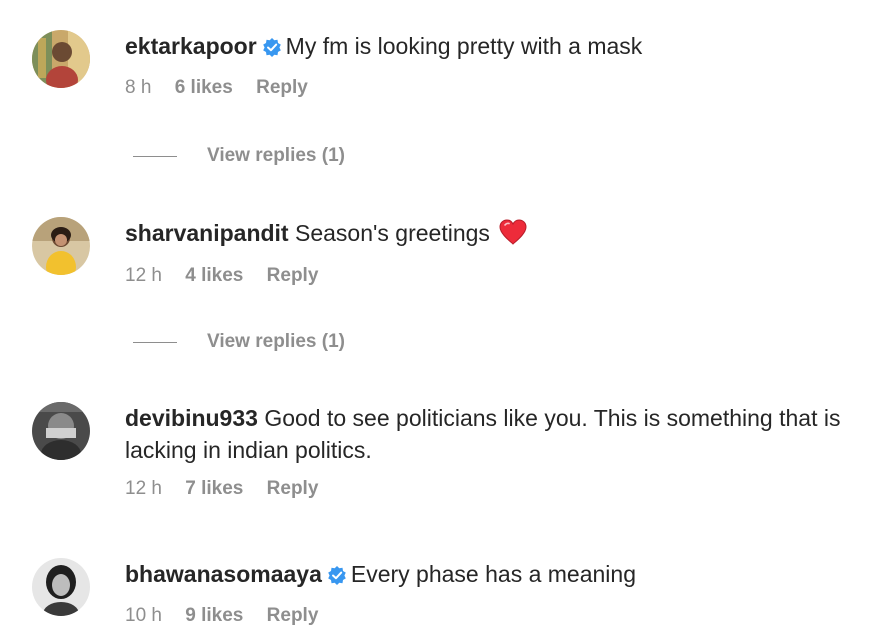  I want to click on comment-likes: 4 likes, so click(214, 275).